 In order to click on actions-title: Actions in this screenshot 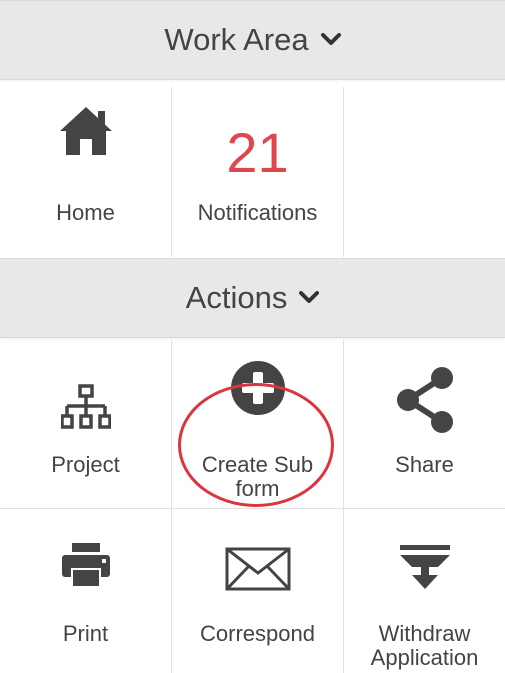, I will do `click(236, 297)`.